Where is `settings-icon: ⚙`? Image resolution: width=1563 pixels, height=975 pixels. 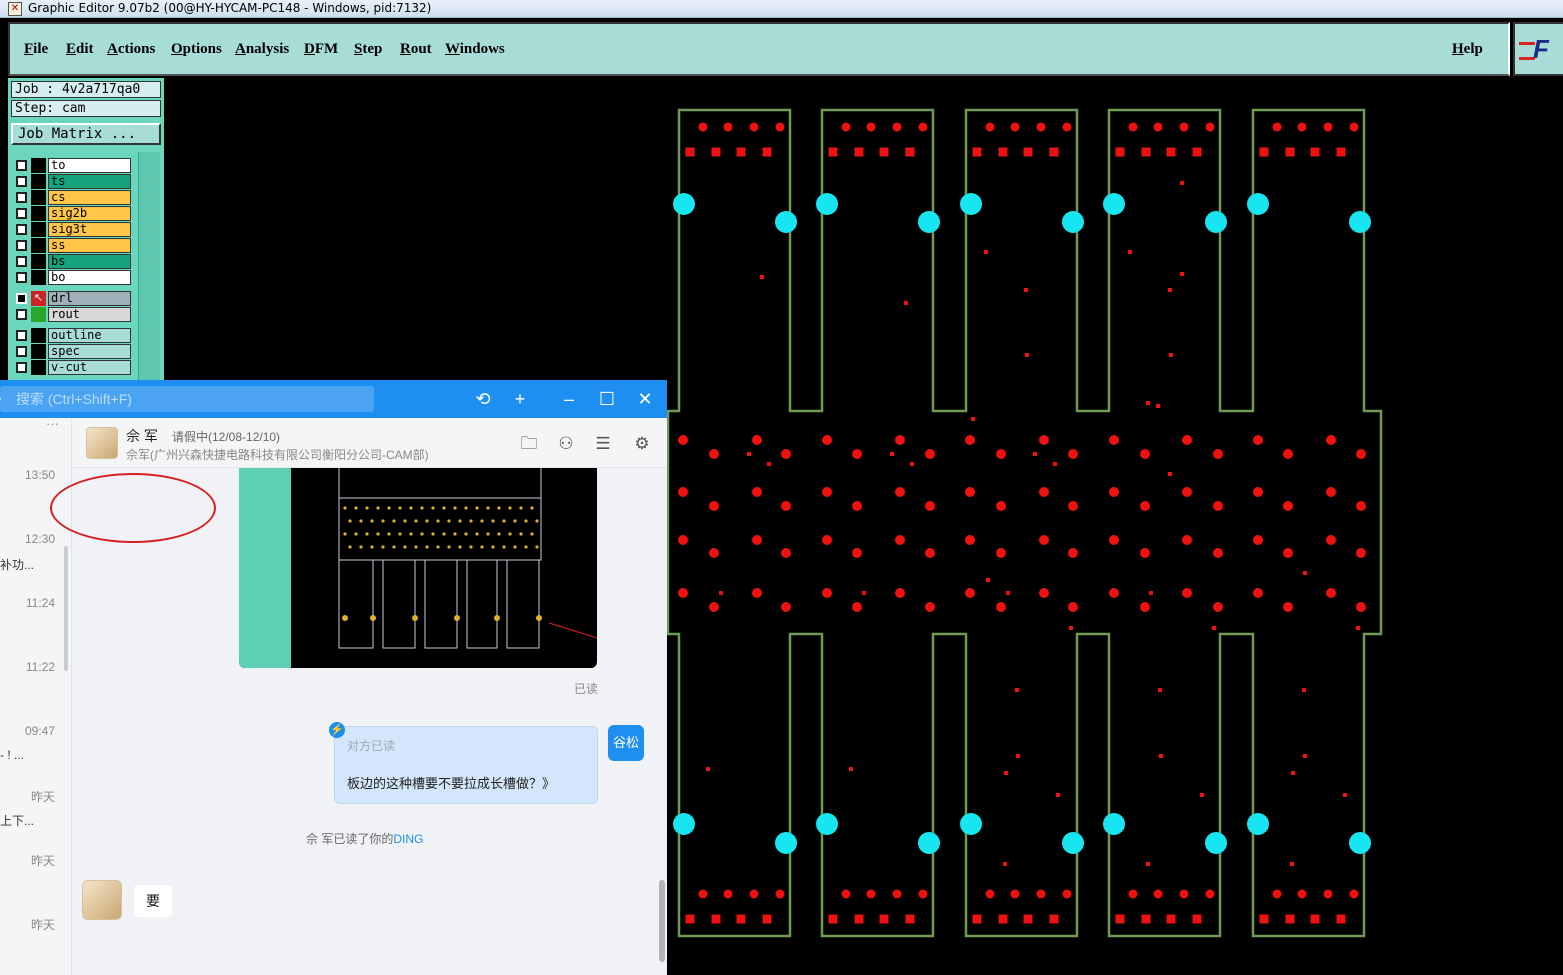
settings-icon: ⚙ is located at coordinates (642, 444).